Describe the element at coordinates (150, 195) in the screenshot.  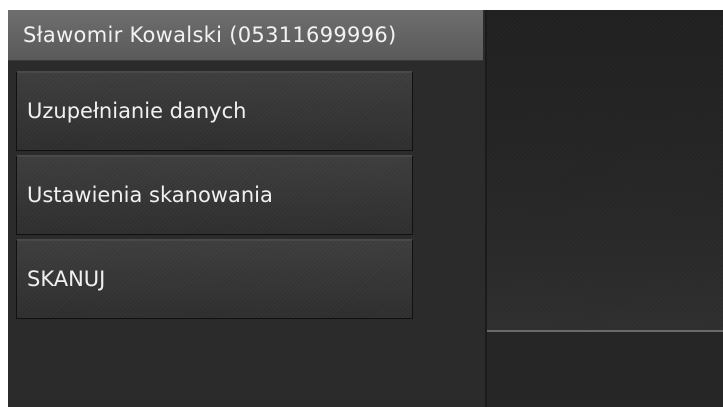
I see `scan-settings-label: Ustawienia skanowania` at that location.